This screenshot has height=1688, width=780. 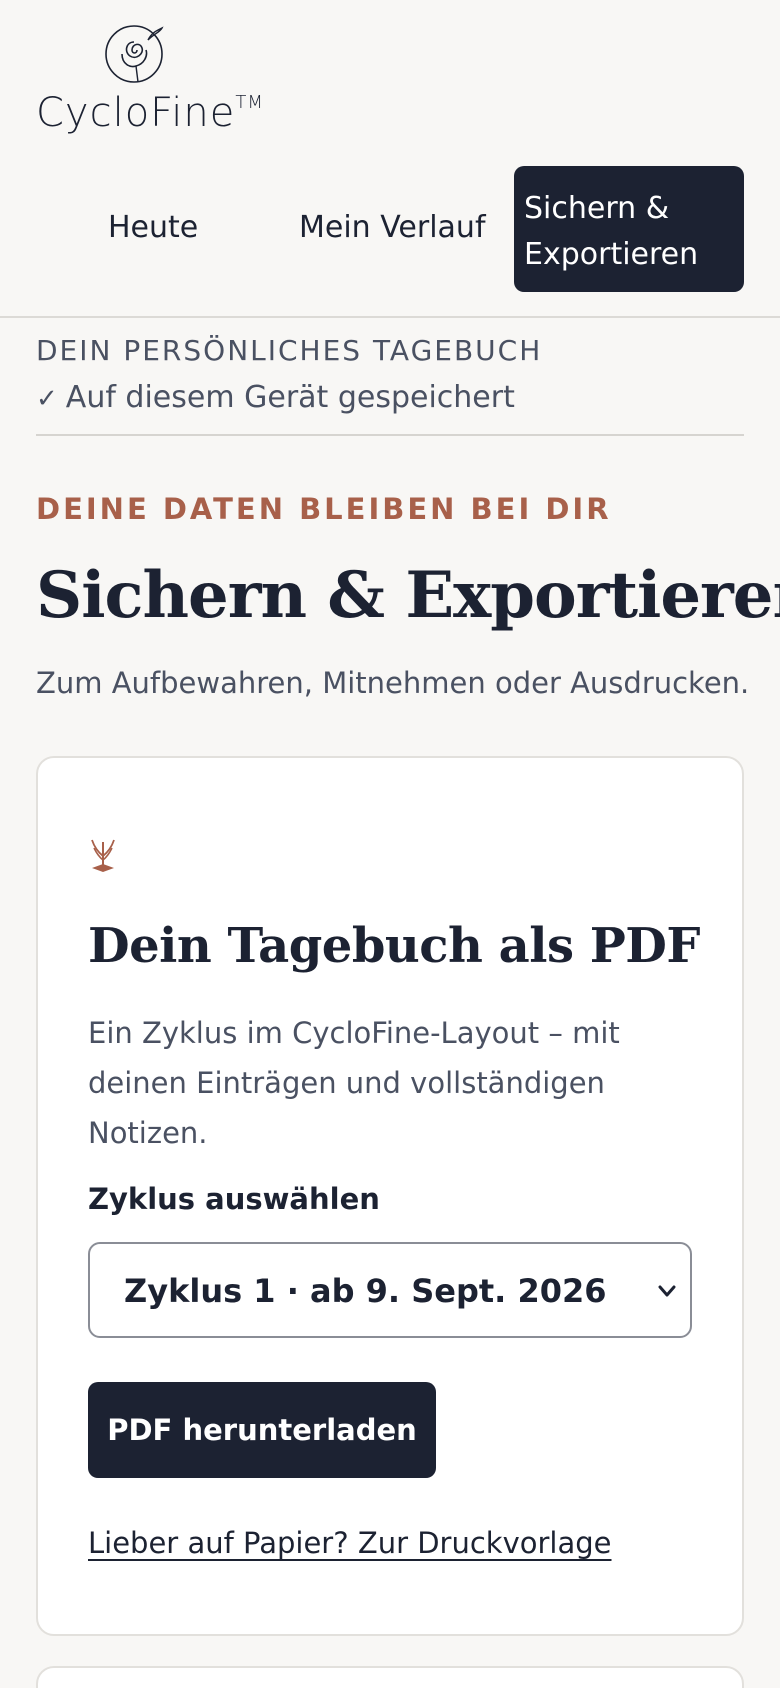 What do you see at coordinates (324, 509) in the screenshot?
I see `page-eyebrow: DEINE DATEN BLEIBEN BEI DIR` at bounding box center [324, 509].